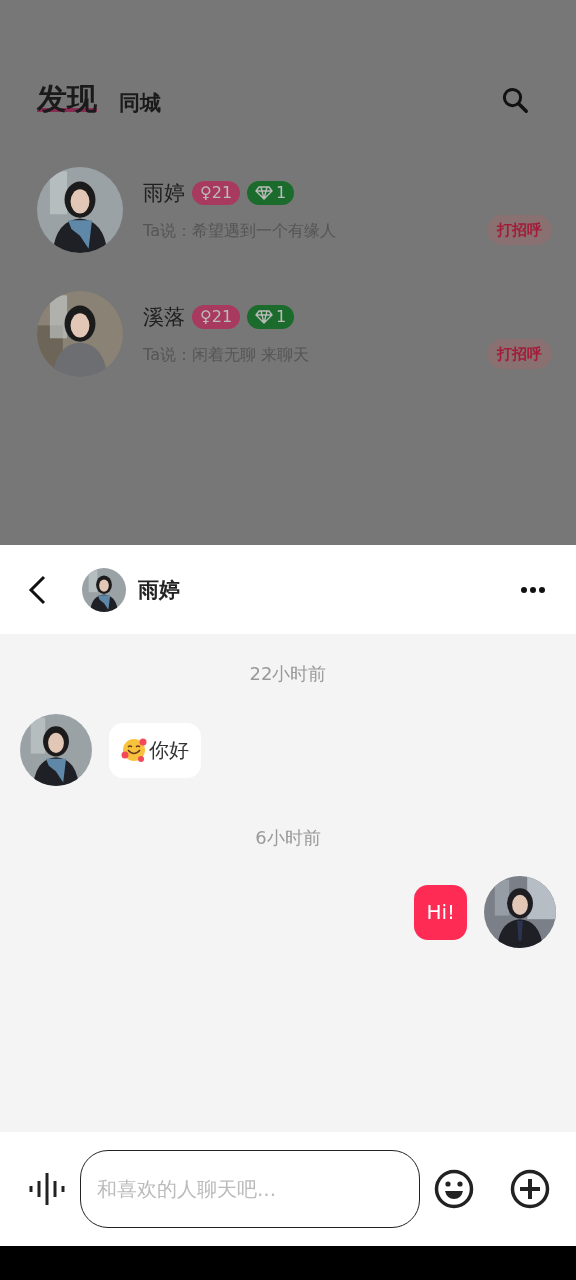 The width and height of the screenshot is (576, 1280). What do you see at coordinates (454, 1189) in the screenshot?
I see `emoji-icon` at bounding box center [454, 1189].